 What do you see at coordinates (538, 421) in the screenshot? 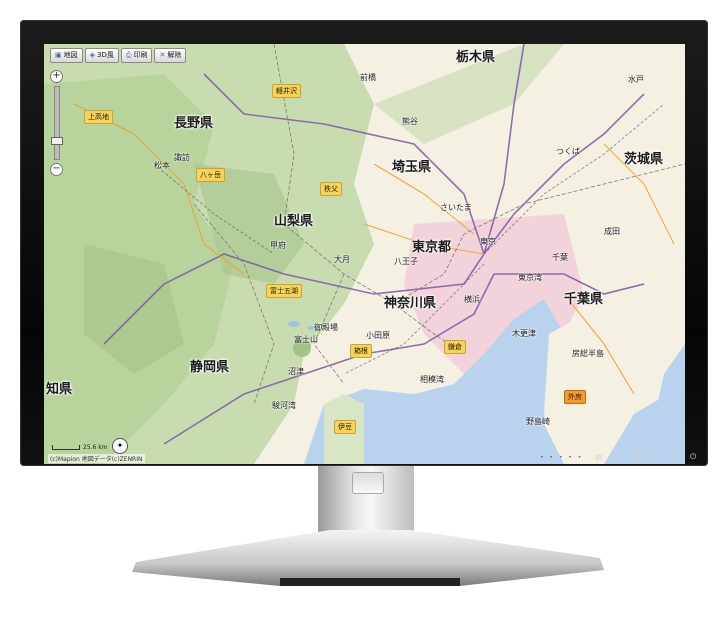
I see `city-label-nojimazaki: 野島崎` at bounding box center [538, 421].